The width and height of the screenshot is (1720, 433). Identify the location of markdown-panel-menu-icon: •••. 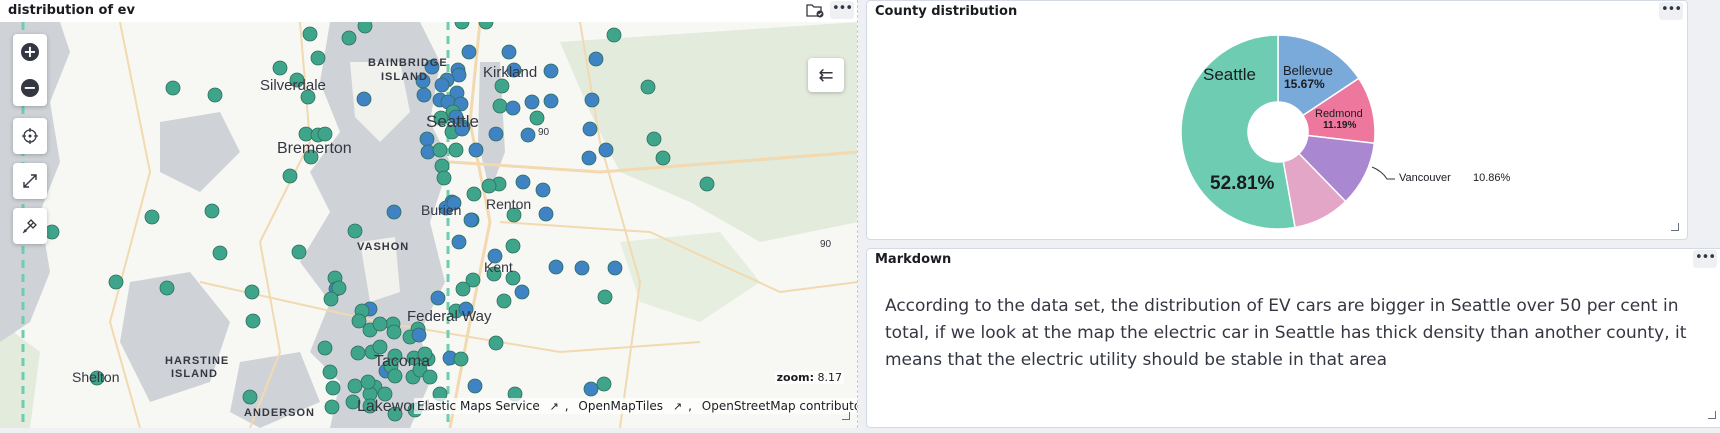
(1705, 259).